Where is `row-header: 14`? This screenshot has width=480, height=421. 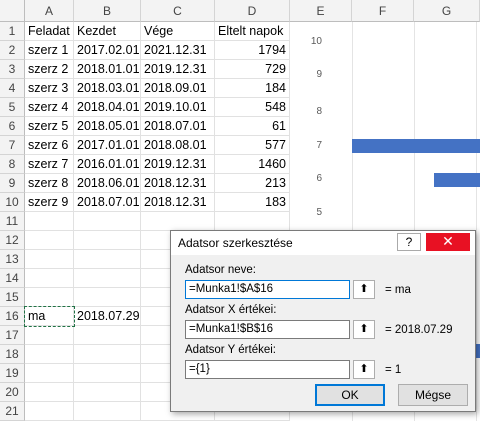 row-header: 14 is located at coordinates (12, 278).